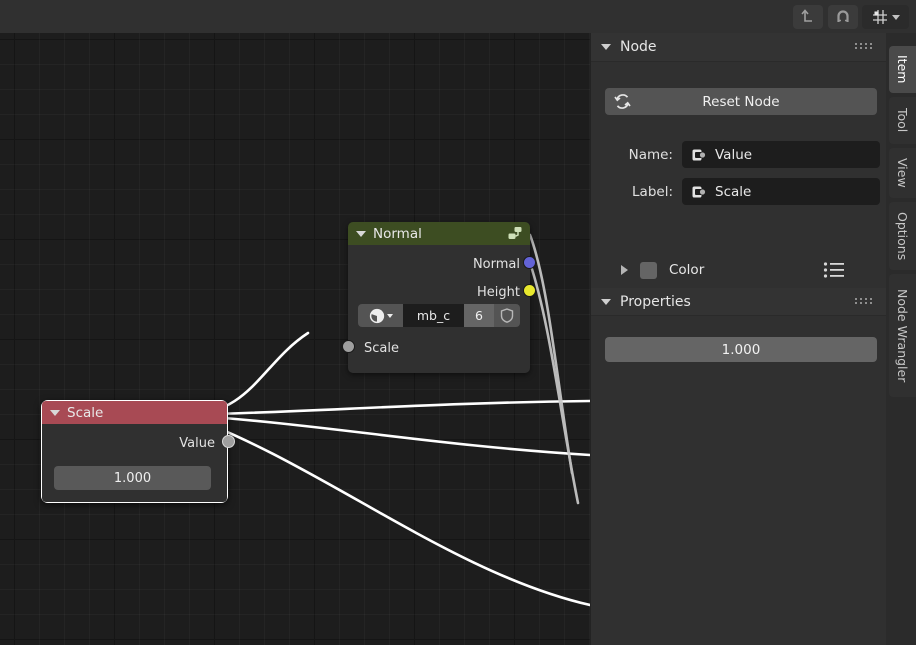  What do you see at coordinates (739, 270) in the screenshot?
I see `color-subpanel-row: Color` at bounding box center [739, 270].